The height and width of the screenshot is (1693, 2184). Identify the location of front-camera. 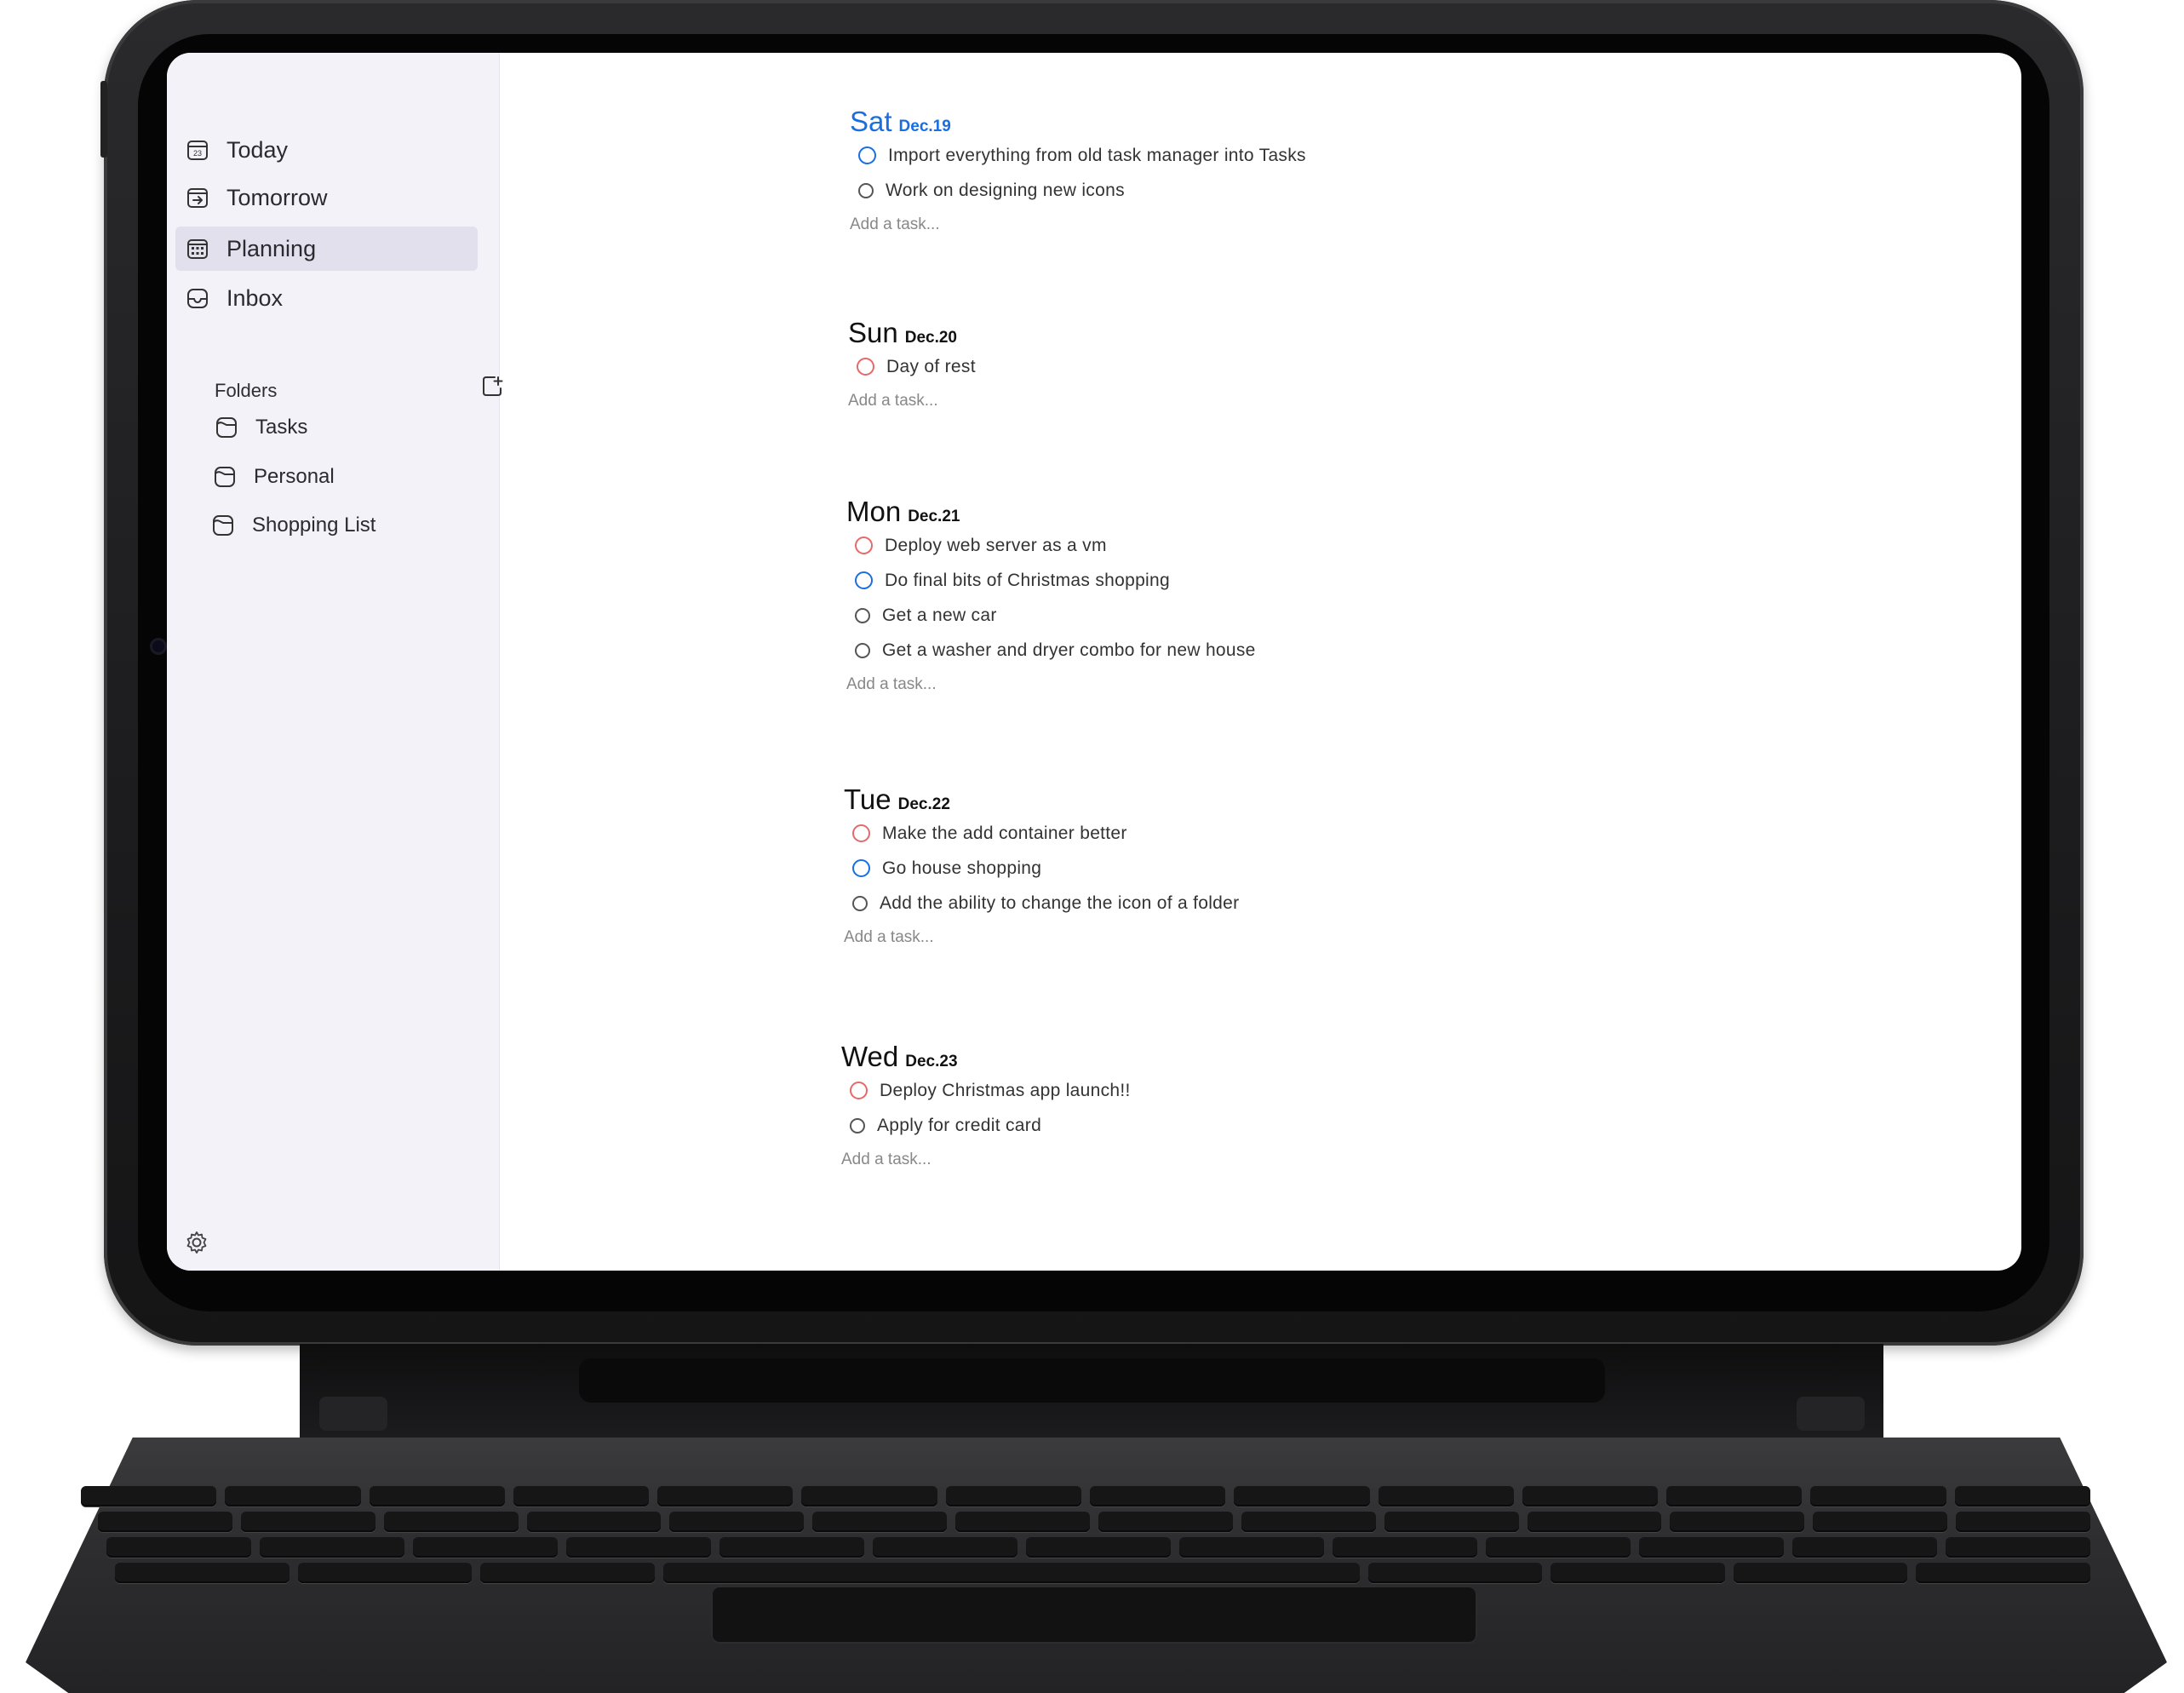
(158, 646).